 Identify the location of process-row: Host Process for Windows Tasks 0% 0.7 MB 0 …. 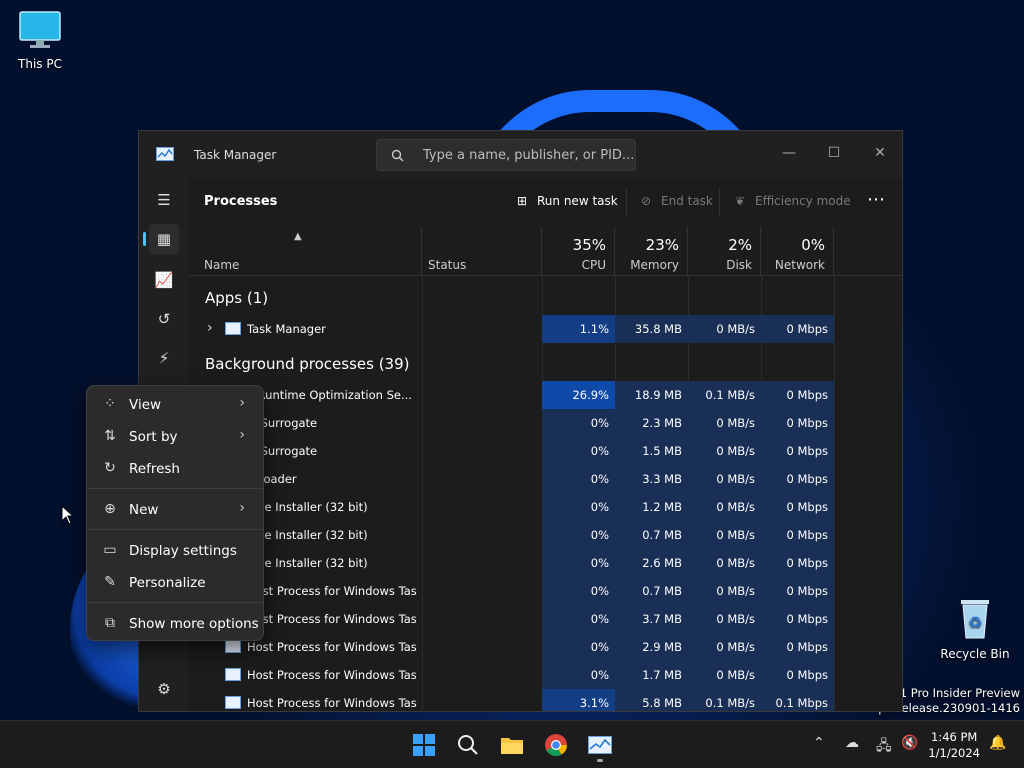
(536, 591).